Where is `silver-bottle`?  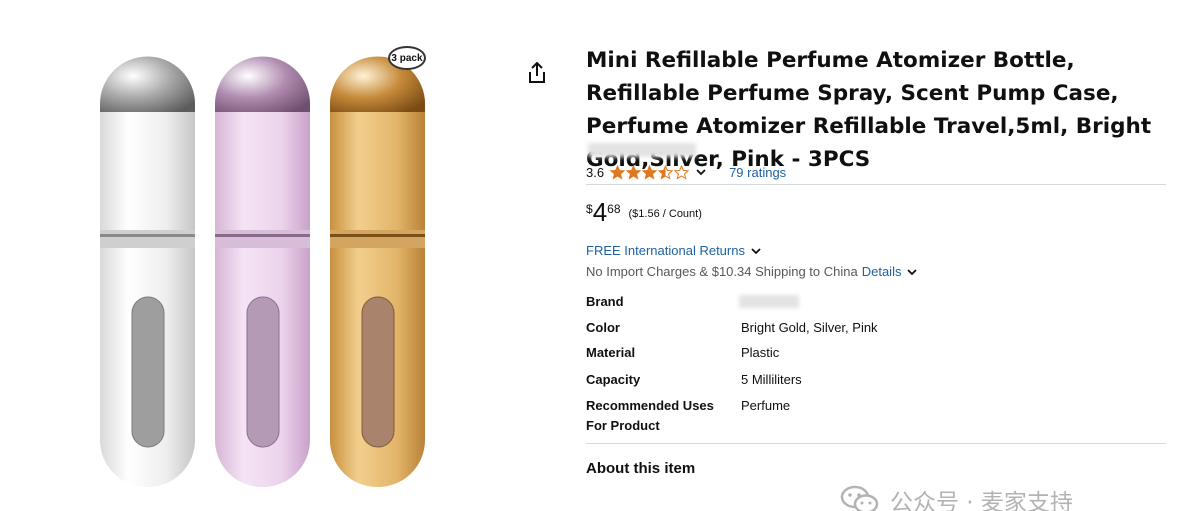
silver-bottle is located at coordinates (147, 271).